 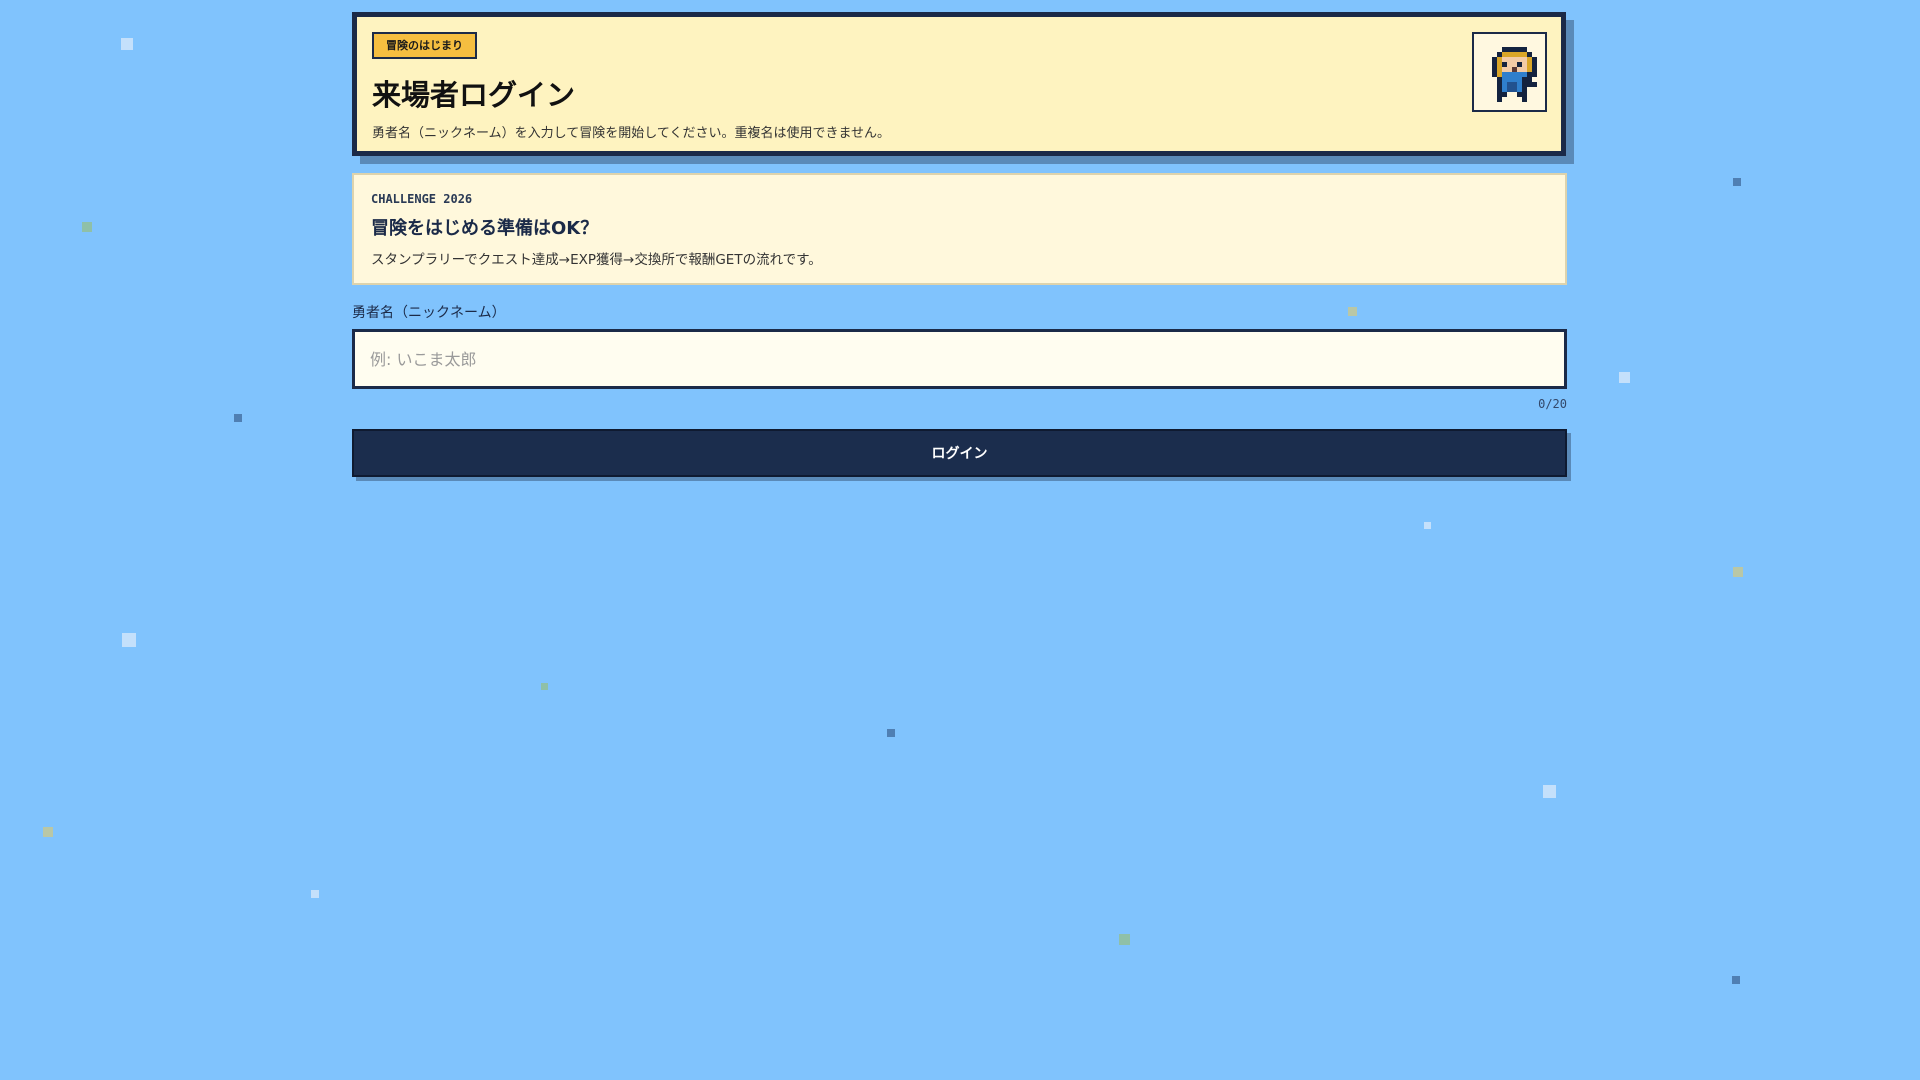 I want to click on character-counter: 0/20, so click(x=1552, y=404).